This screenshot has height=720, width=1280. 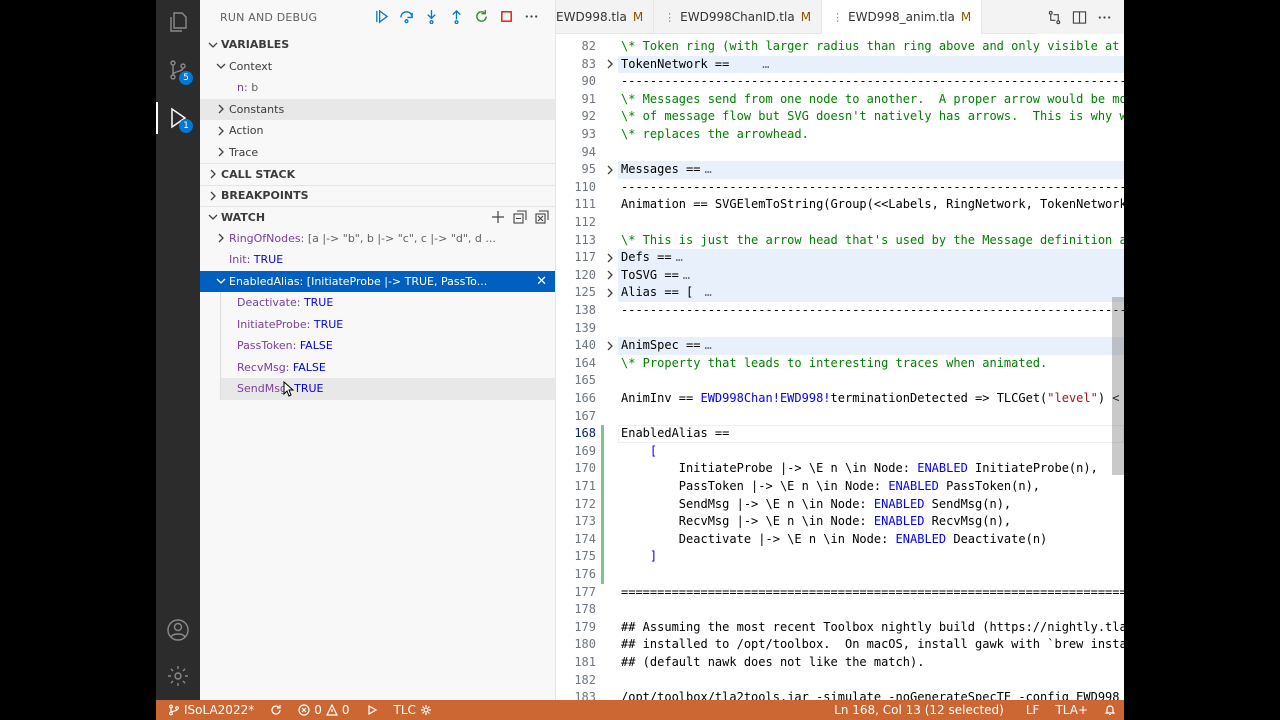 What do you see at coordinates (377, 153) in the screenshot?
I see `trace-scope: Trace` at bounding box center [377, 153].